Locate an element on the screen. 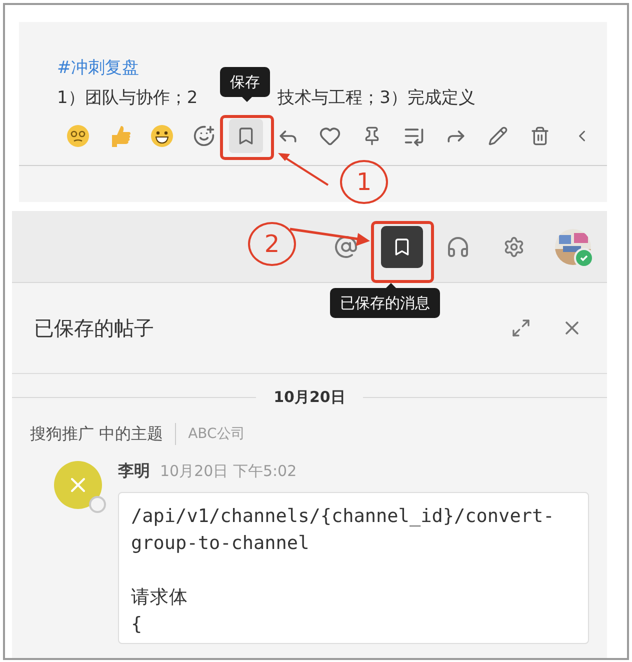 This screenshot has height=662, width=632. grinning-face-icon is located at coordinates (162, 136).